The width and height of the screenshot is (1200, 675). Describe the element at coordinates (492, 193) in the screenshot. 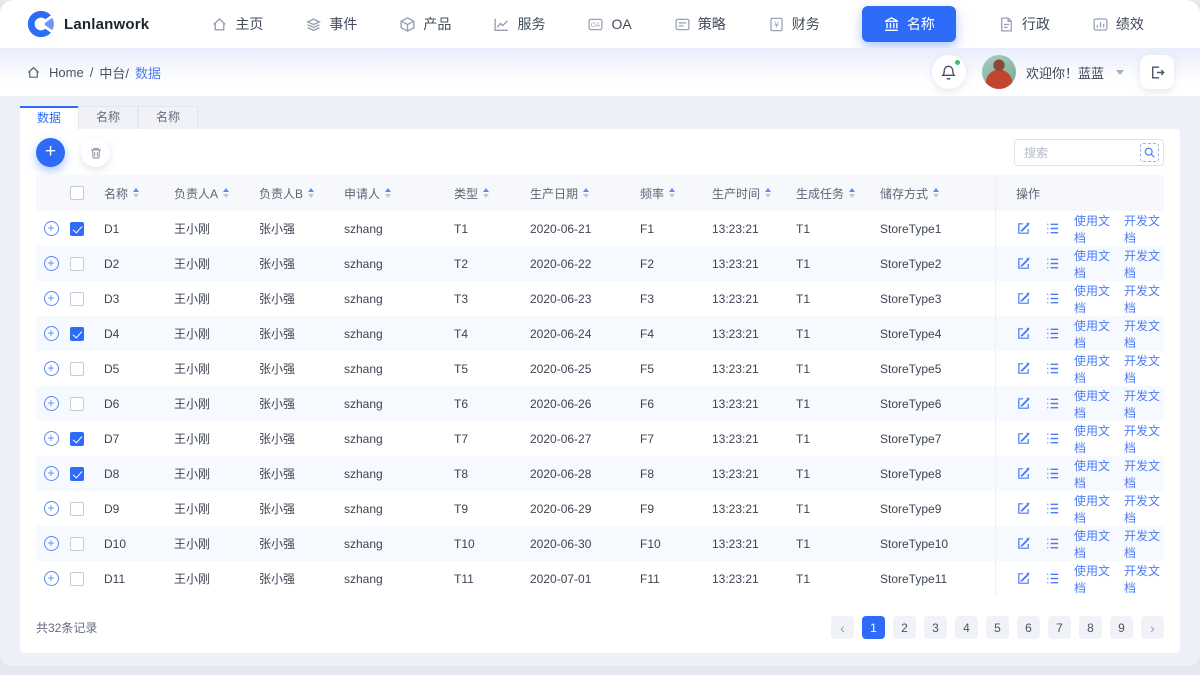

I see `column-header-type: 类型` at that location.